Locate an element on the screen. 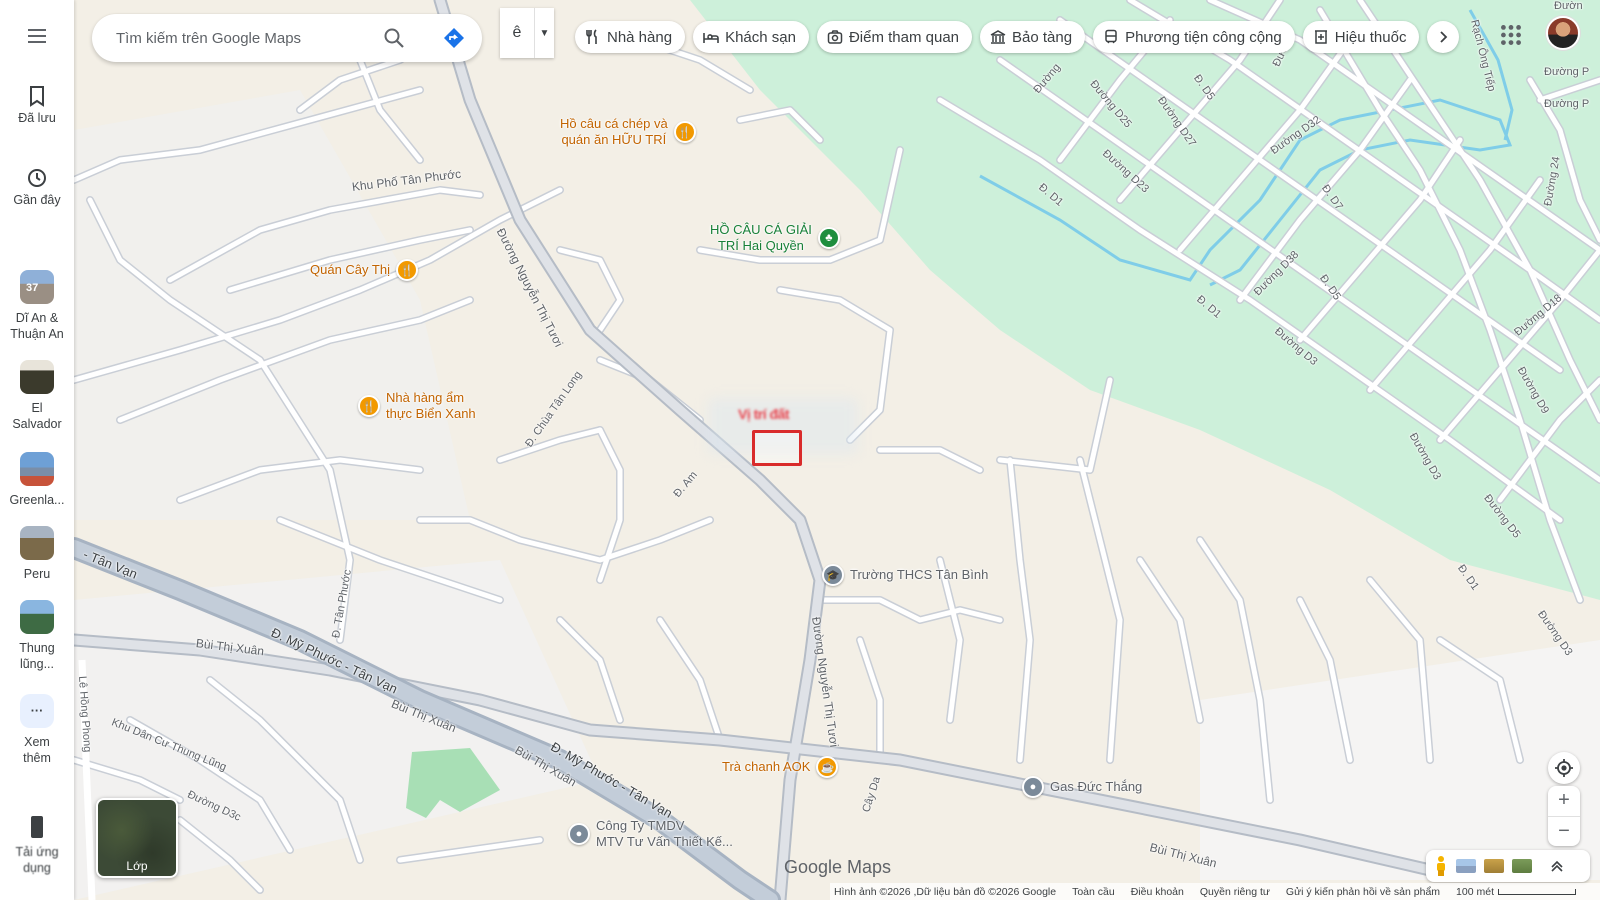  road-label: Đườn is located at coordinates (1568, 6).